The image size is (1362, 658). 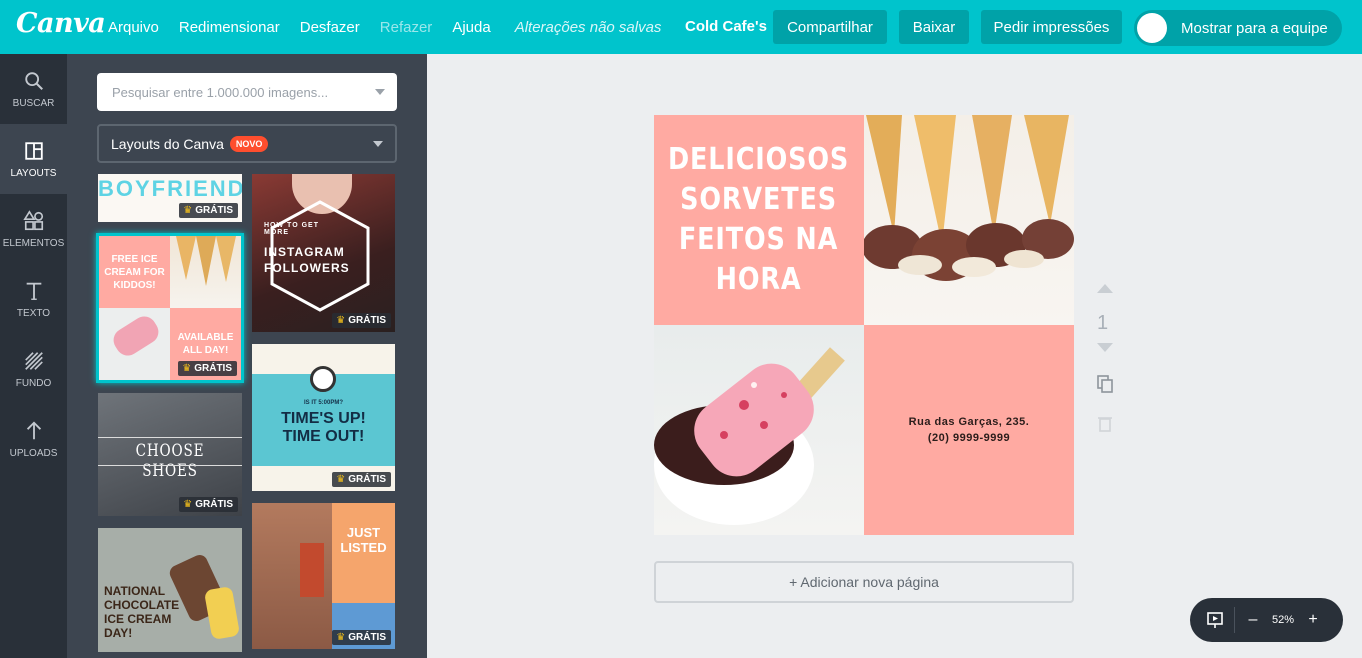 What do you see at coordinates (1152, 28) in the screenshot?
I see `toggle-knob` at bounding box center [1152, 28].